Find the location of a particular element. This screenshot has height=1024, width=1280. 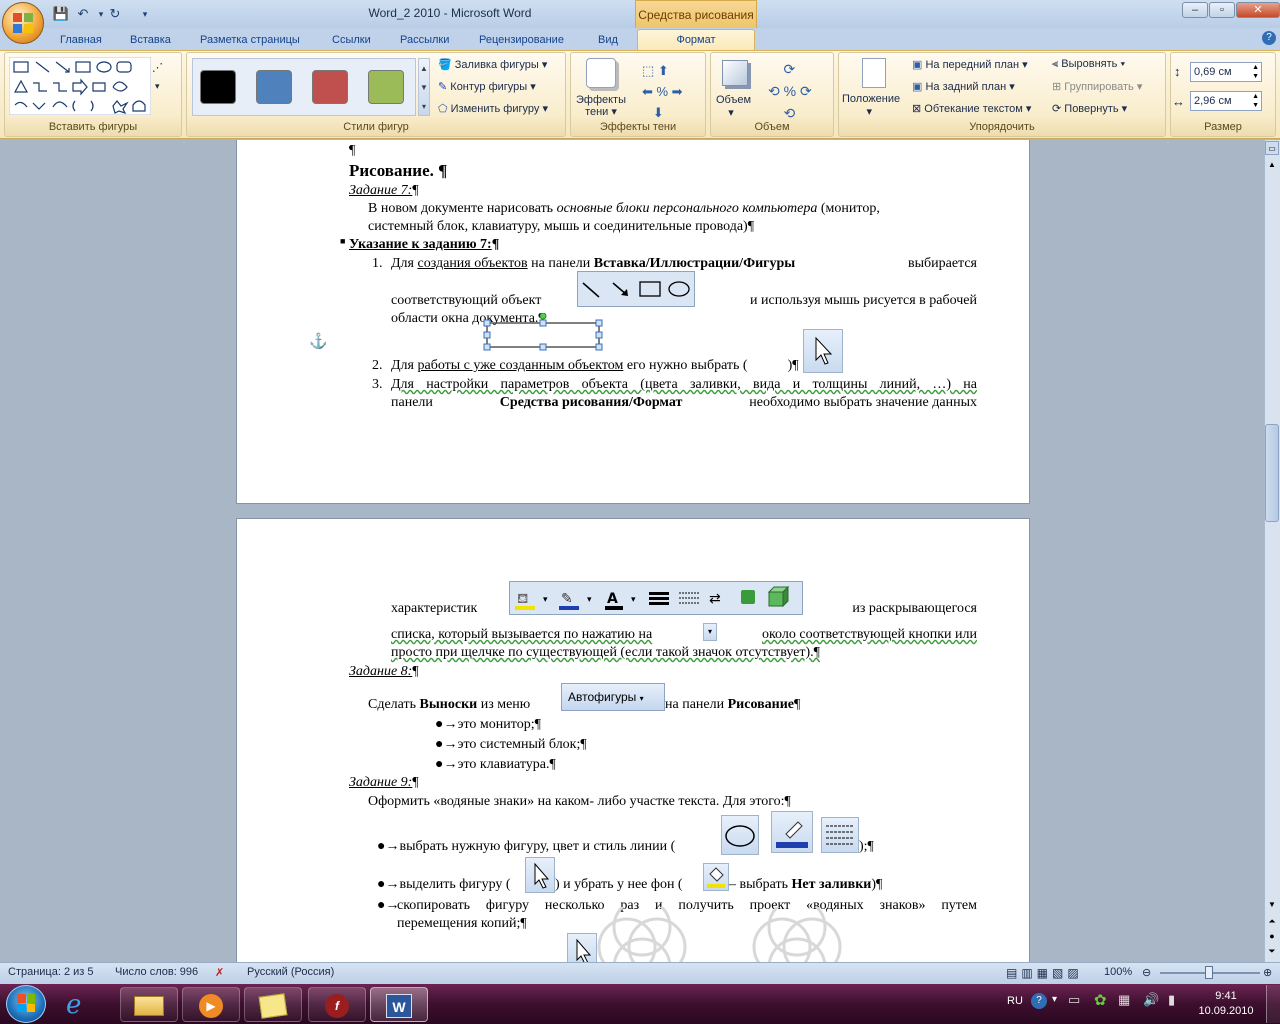

send-to-back-button: ▣ На задний план ▾ is located at coordinates (963, 86).